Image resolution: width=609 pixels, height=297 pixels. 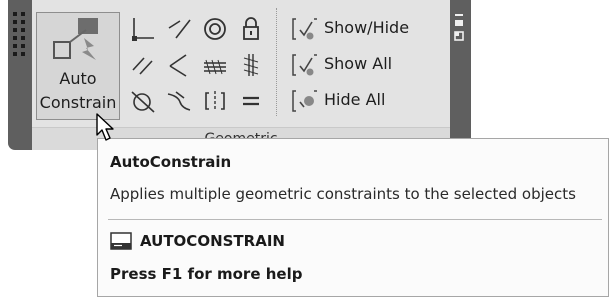 What do you see at coordinates (179, 65) in the screenshot?
I see `perpendicular-icon` at bounding box center [179, 65].